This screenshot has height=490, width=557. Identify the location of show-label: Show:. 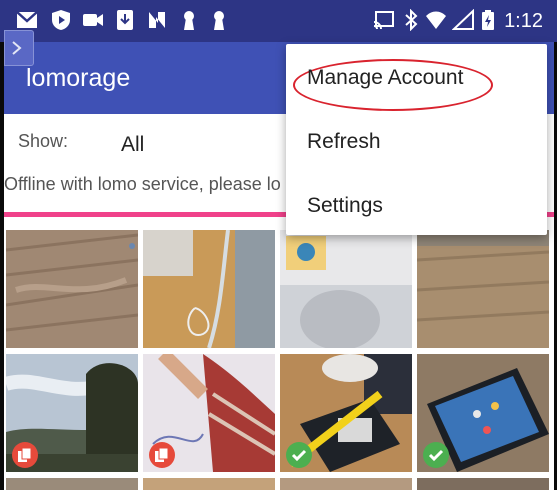
(43, 141).